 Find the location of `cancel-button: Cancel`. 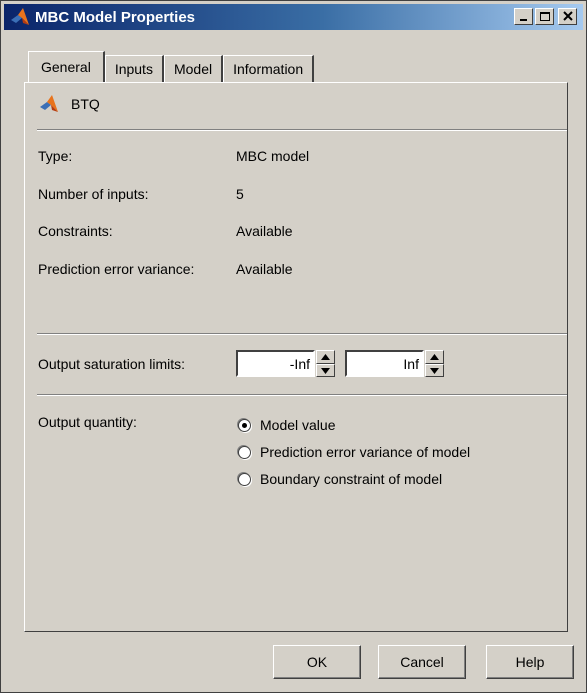

cancel-button: Cancel is located at coordinates (422, 662).